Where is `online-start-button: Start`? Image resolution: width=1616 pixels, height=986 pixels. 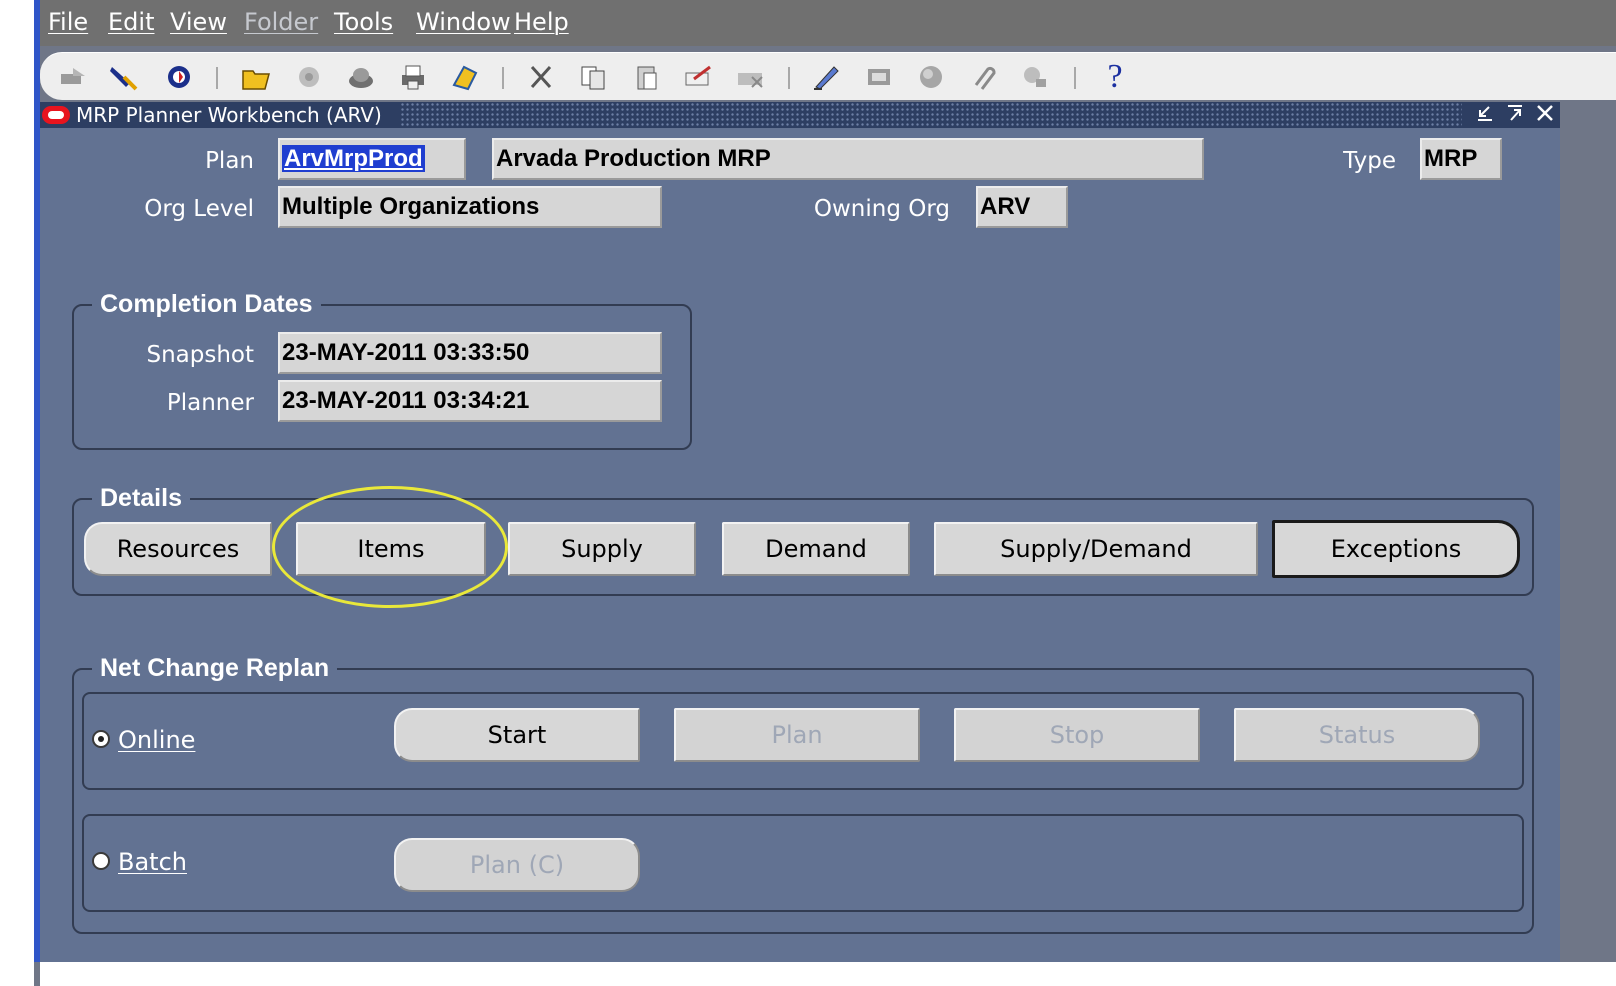 online-start-button: Start is located at coordinates (517, 735).